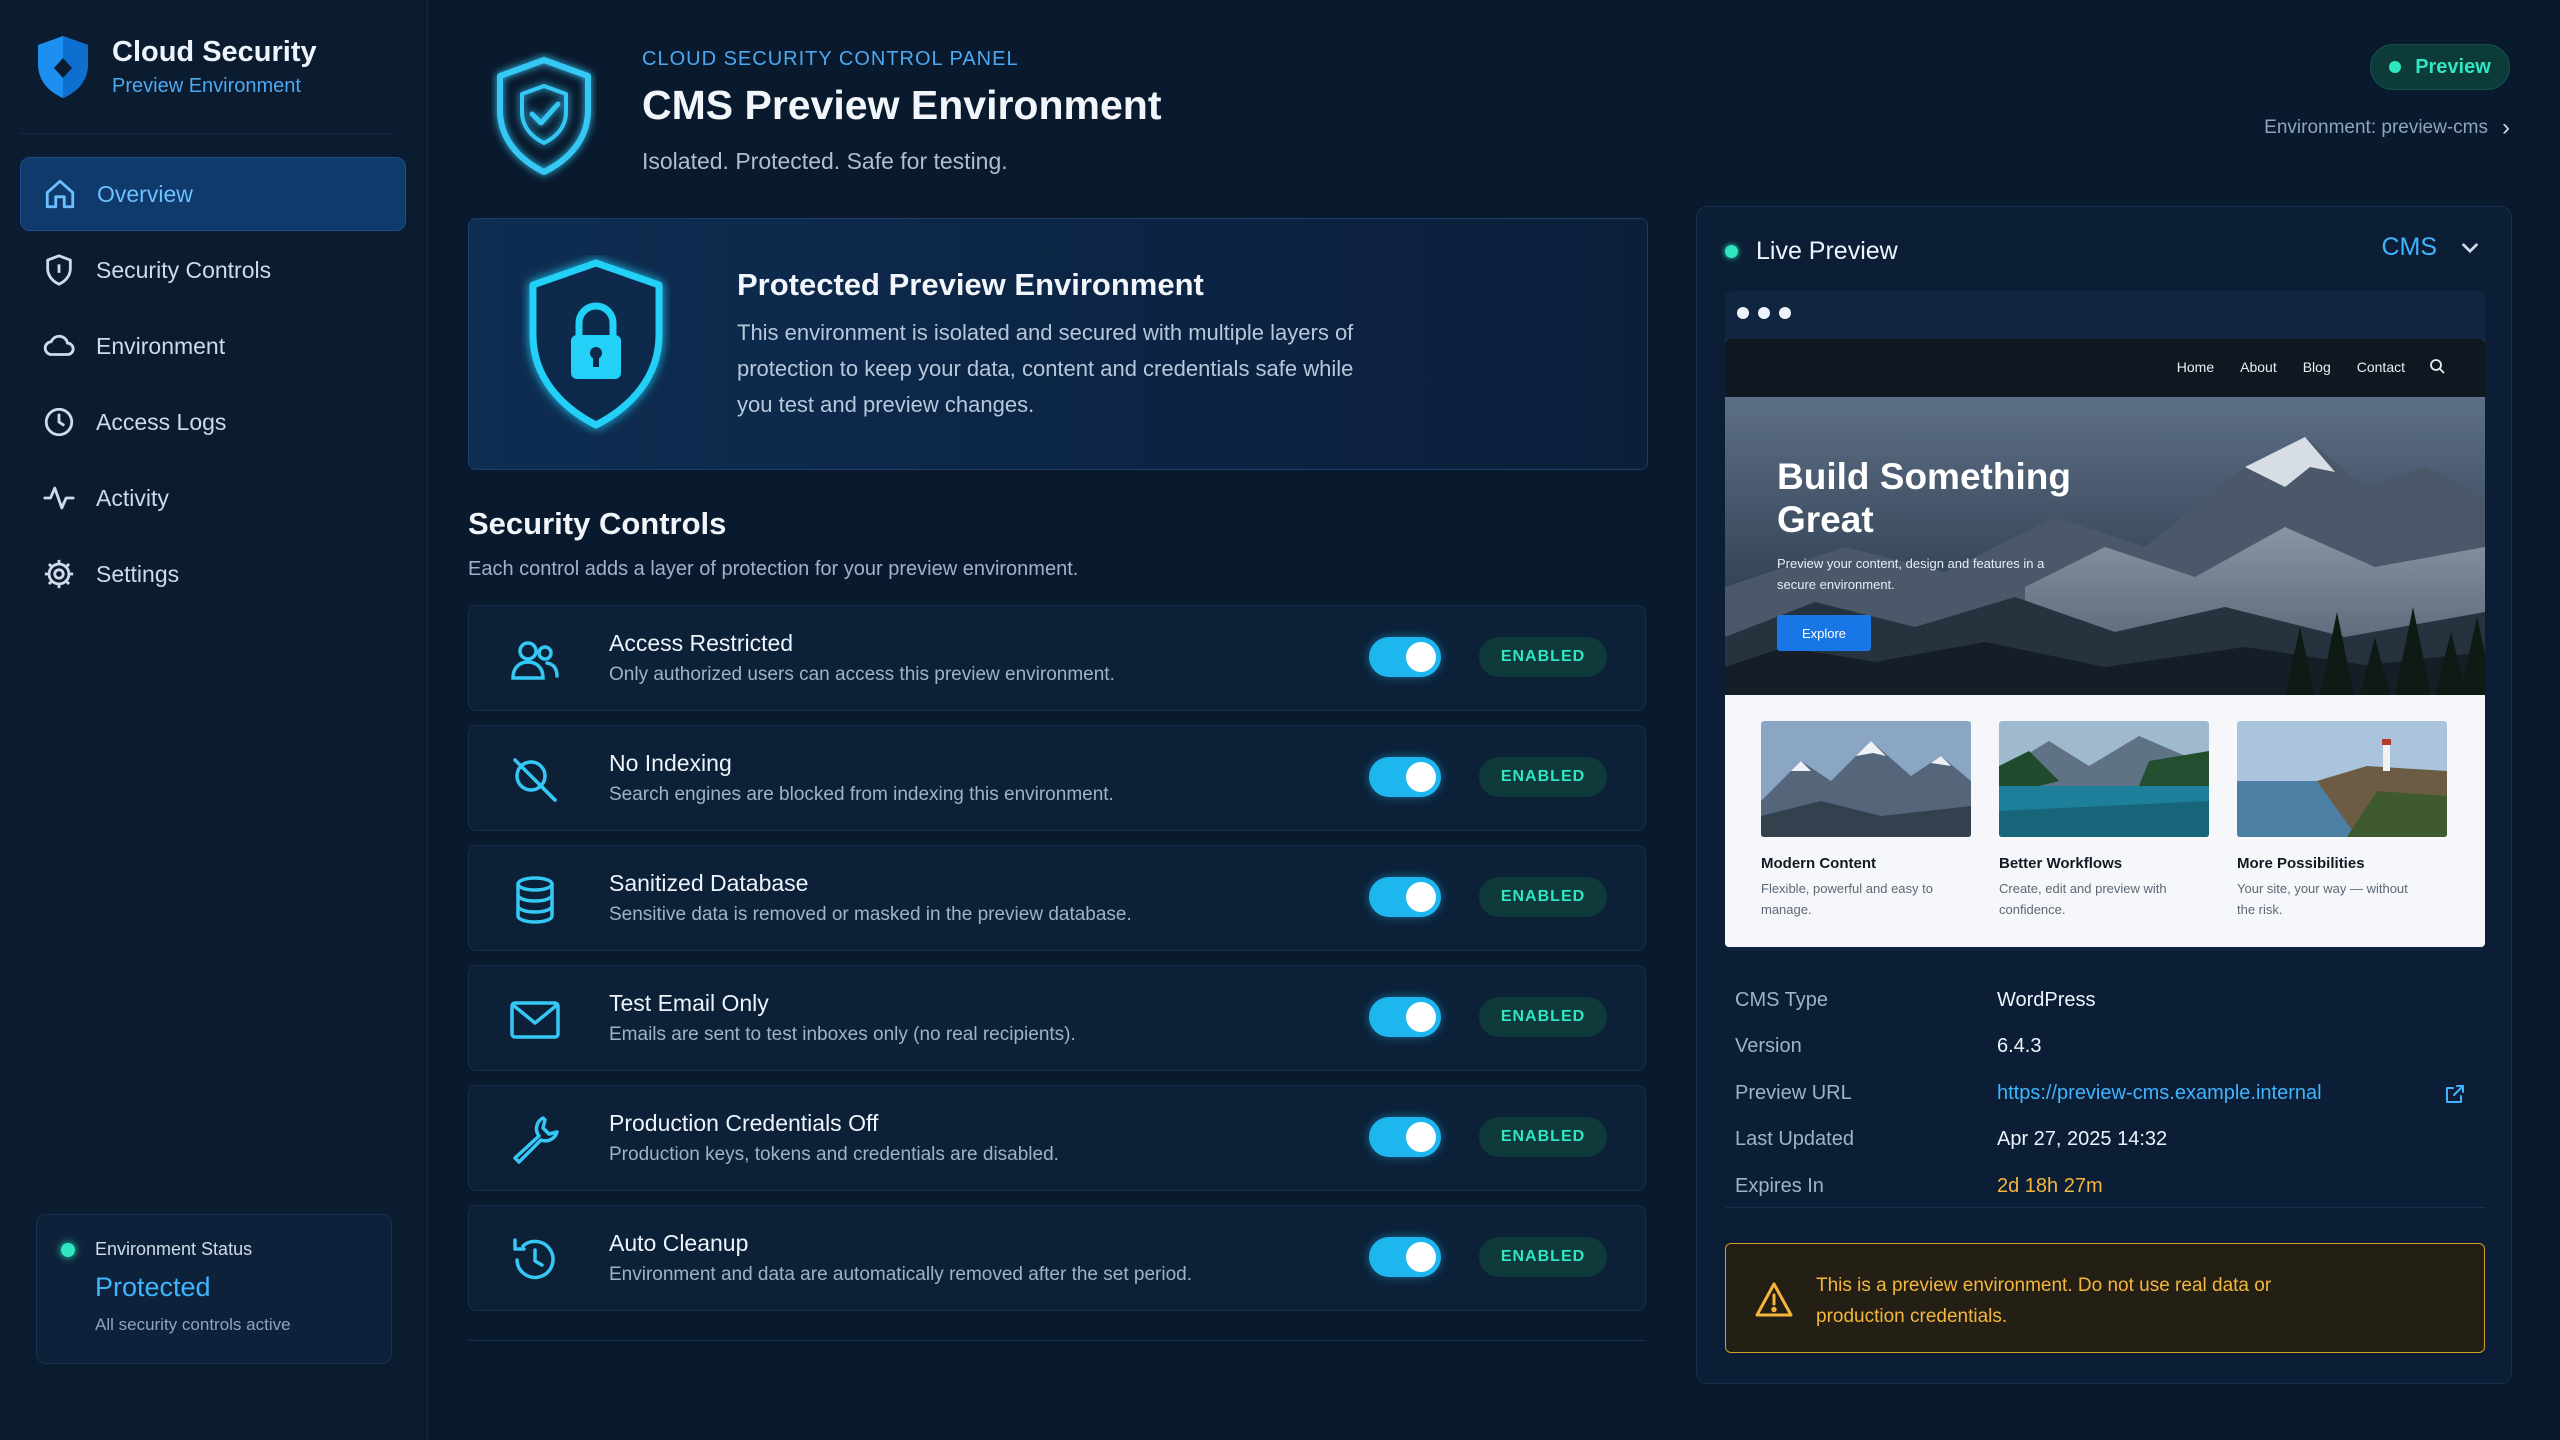  Describe the element at coordinates (2376, 127) in the screenshot. I see `environment-link-label: Environment: preview-cms` at that location.